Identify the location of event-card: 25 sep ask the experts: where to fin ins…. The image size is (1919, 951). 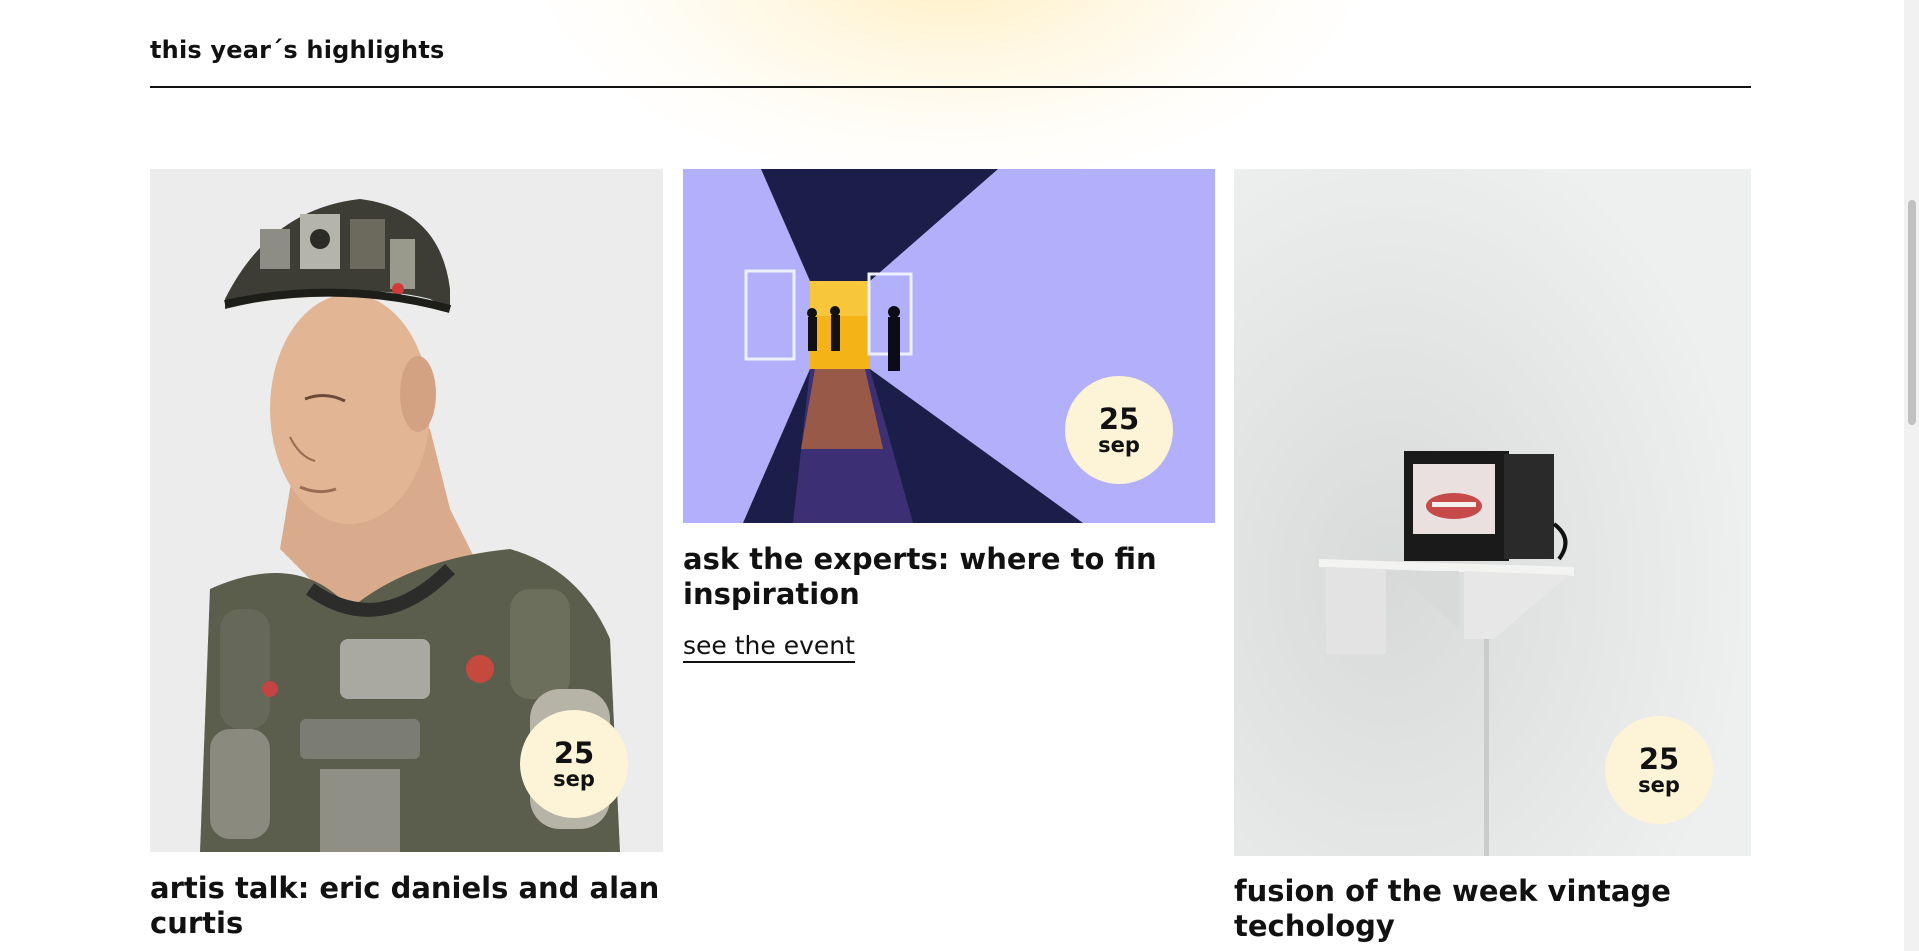
(949, 419).